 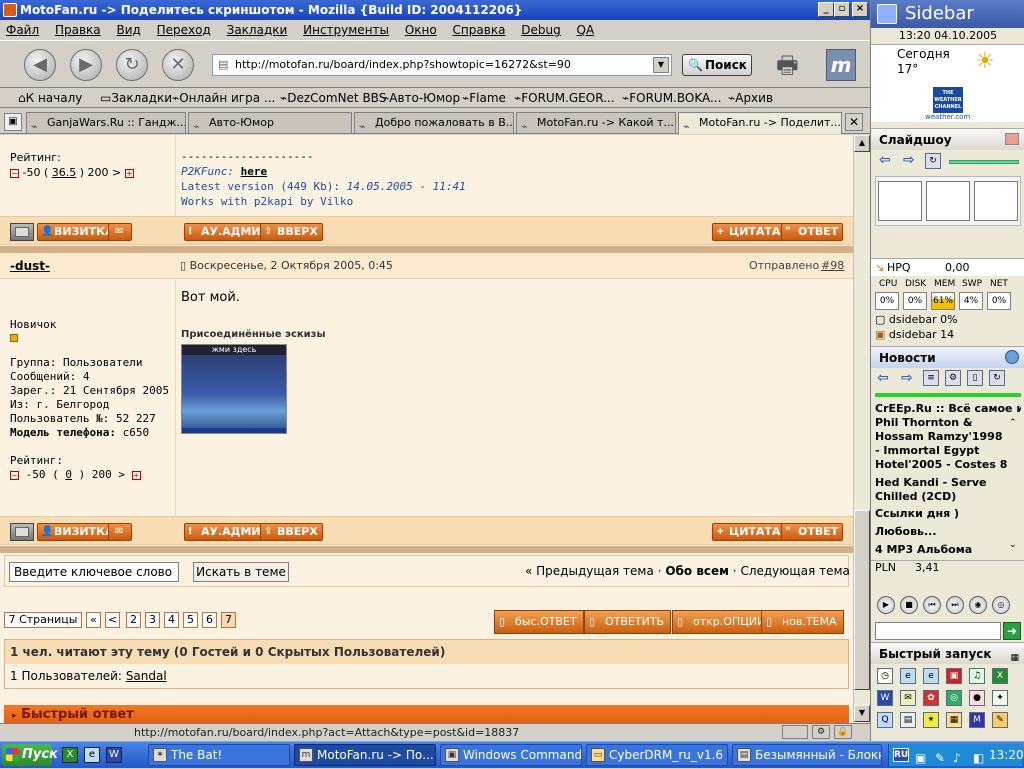 I want to click on slideshow-refresh-icon: ↻, so click(x=933, y=161).